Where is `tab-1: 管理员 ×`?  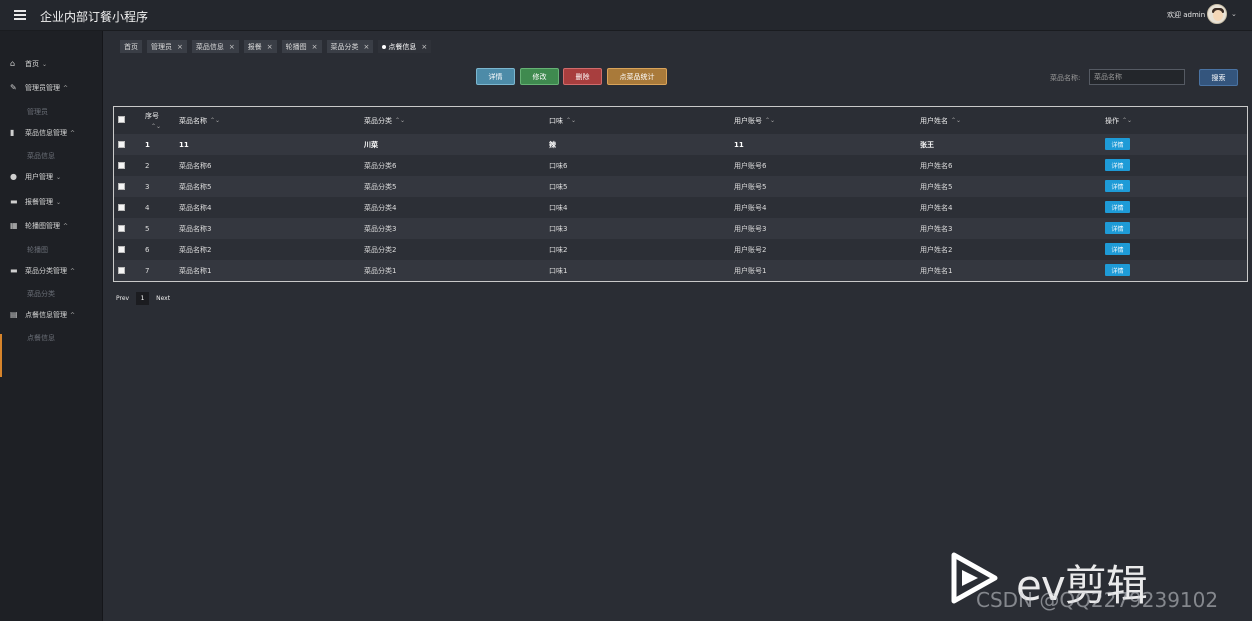 tab-1: 管理员 × is located at coordinates (167, 46).